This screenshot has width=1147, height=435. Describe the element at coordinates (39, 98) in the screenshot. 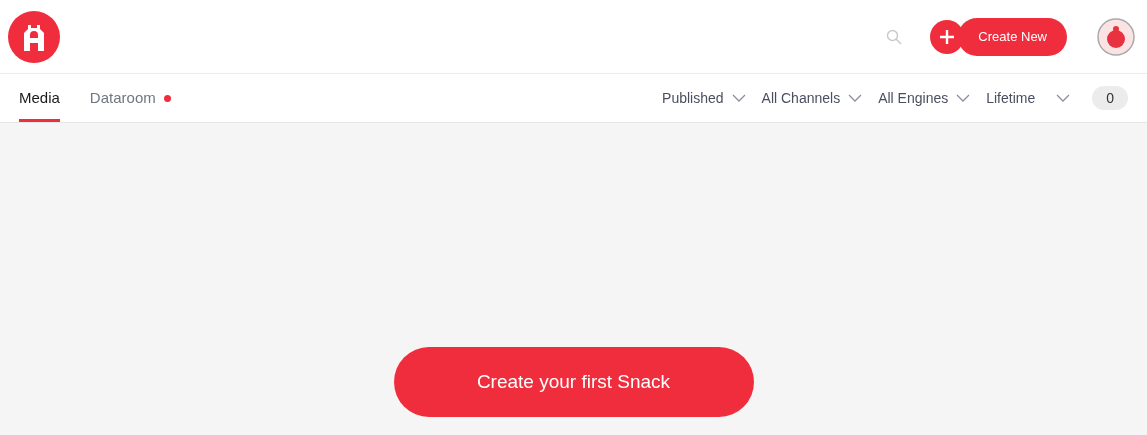

I see `tab: Media` at that location.